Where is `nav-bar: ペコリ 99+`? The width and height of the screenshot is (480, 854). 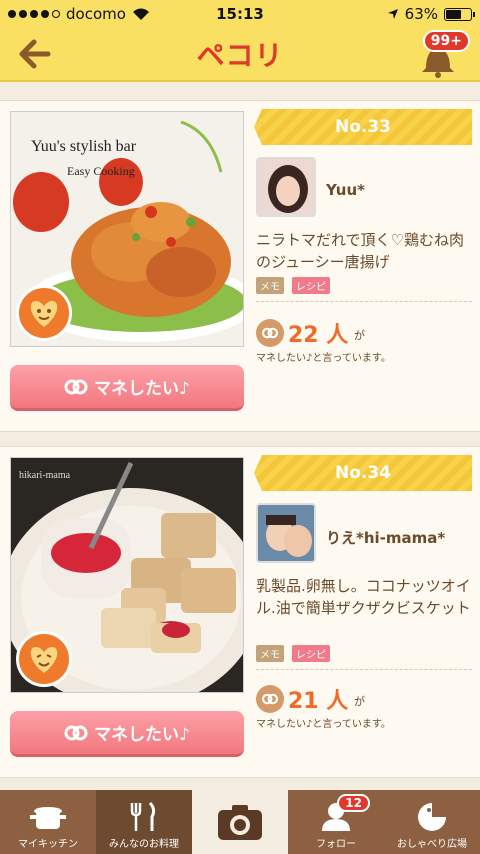 nav-bar: ペコリ 99+ is located at coordinates (240, 55).